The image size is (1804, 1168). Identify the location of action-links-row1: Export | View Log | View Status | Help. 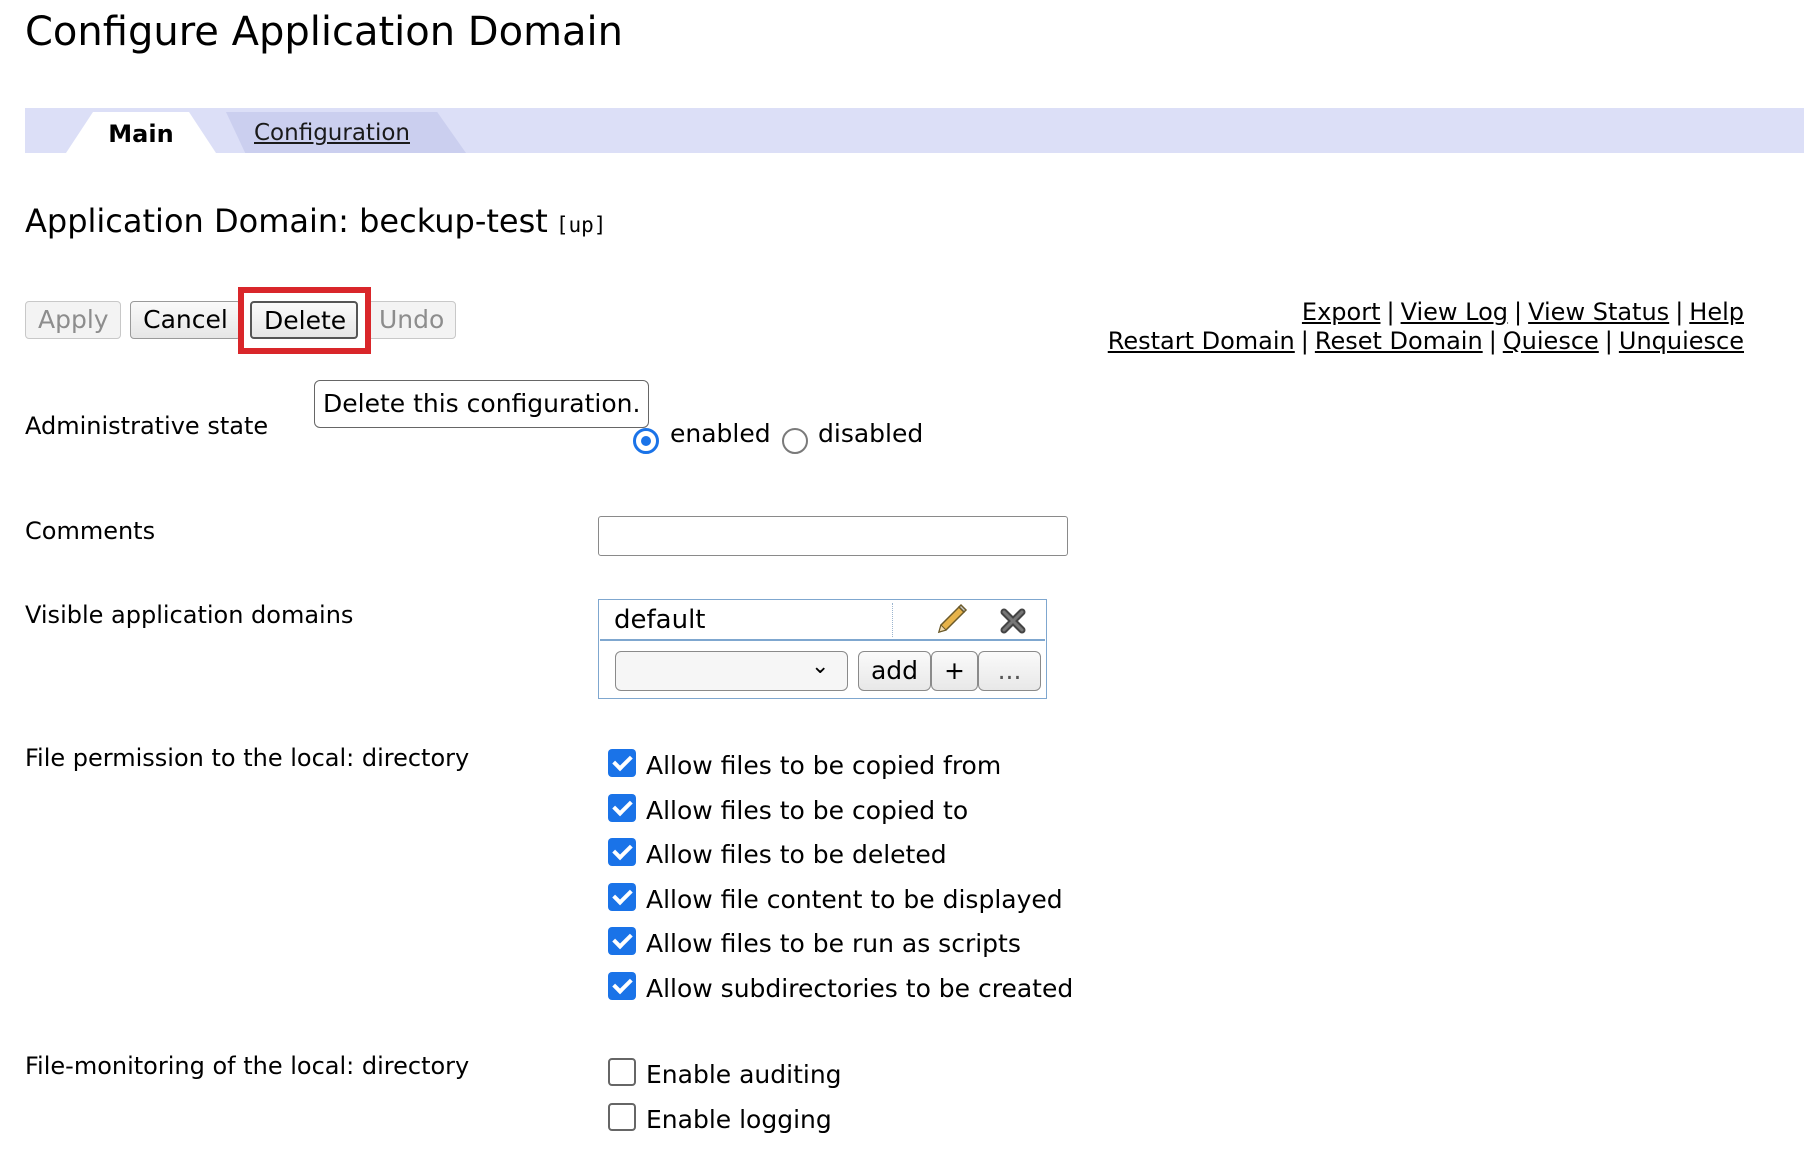
(1523, 312).